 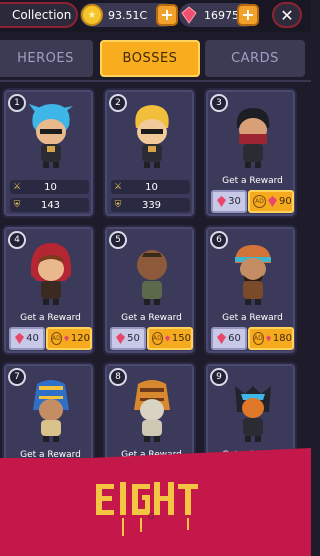 I want to click on ad-reward: 180, so click(x=282, y=338).